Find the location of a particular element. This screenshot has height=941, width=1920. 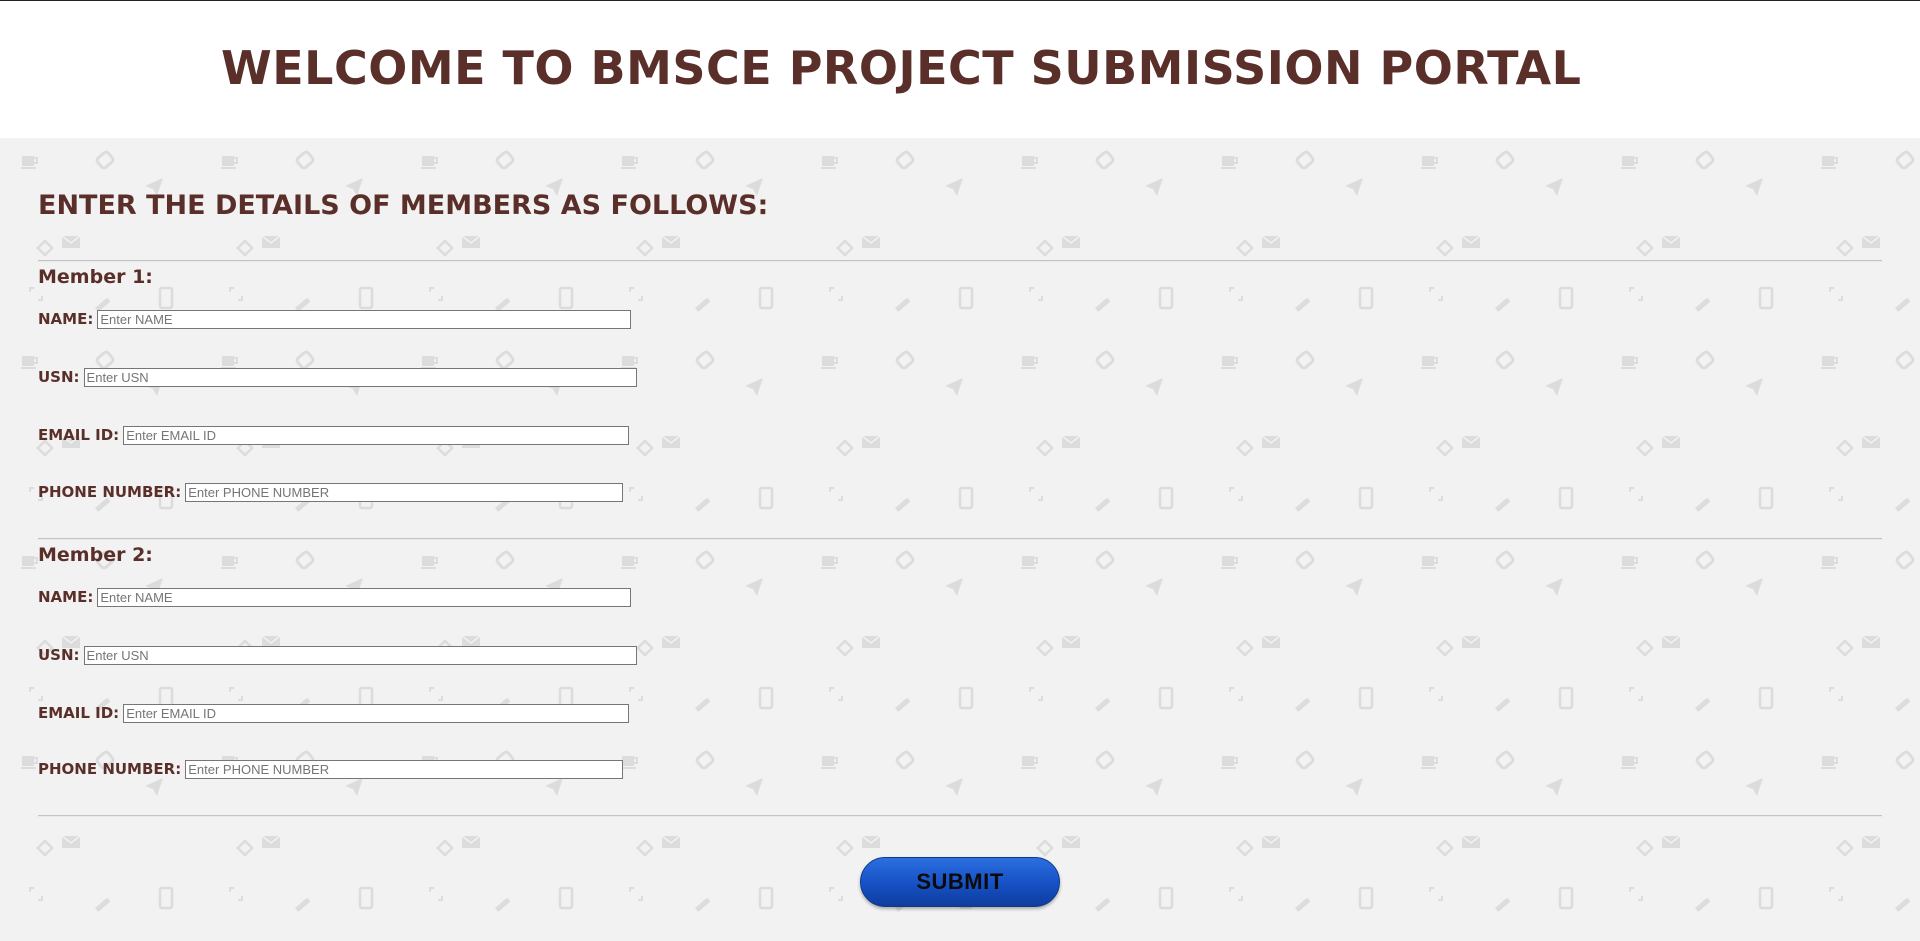

member-1-email-input is located at coordinates (376, 435).